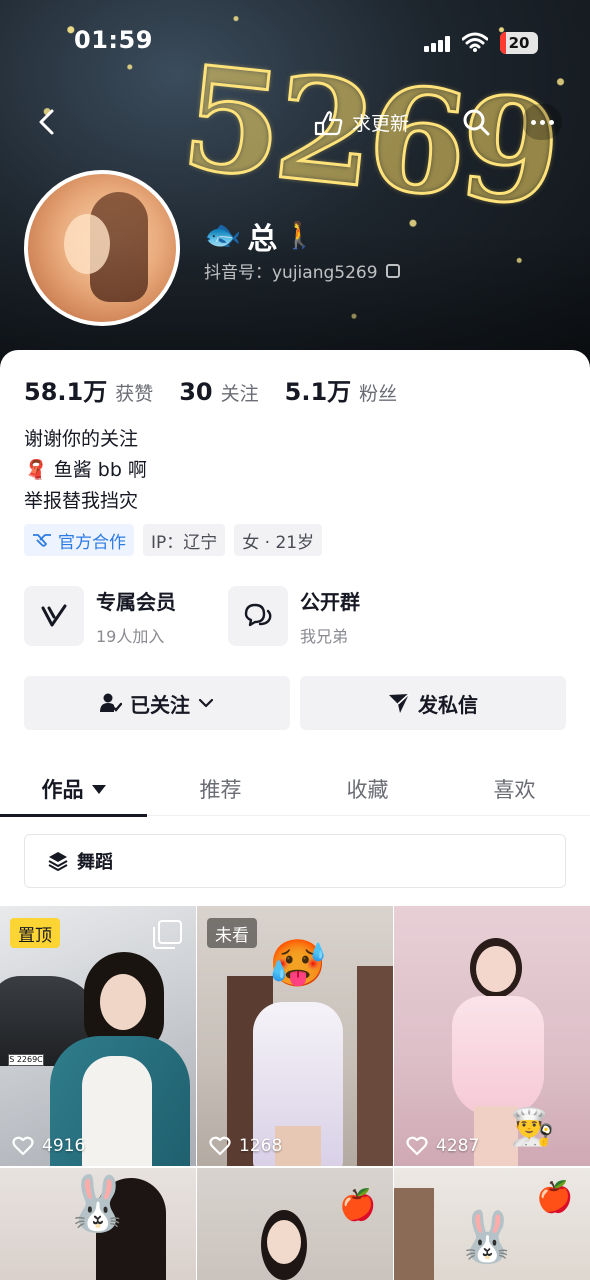  Describe the element at coordinates (58, 861) in the screenshot. I see `layers-icon` at that location.